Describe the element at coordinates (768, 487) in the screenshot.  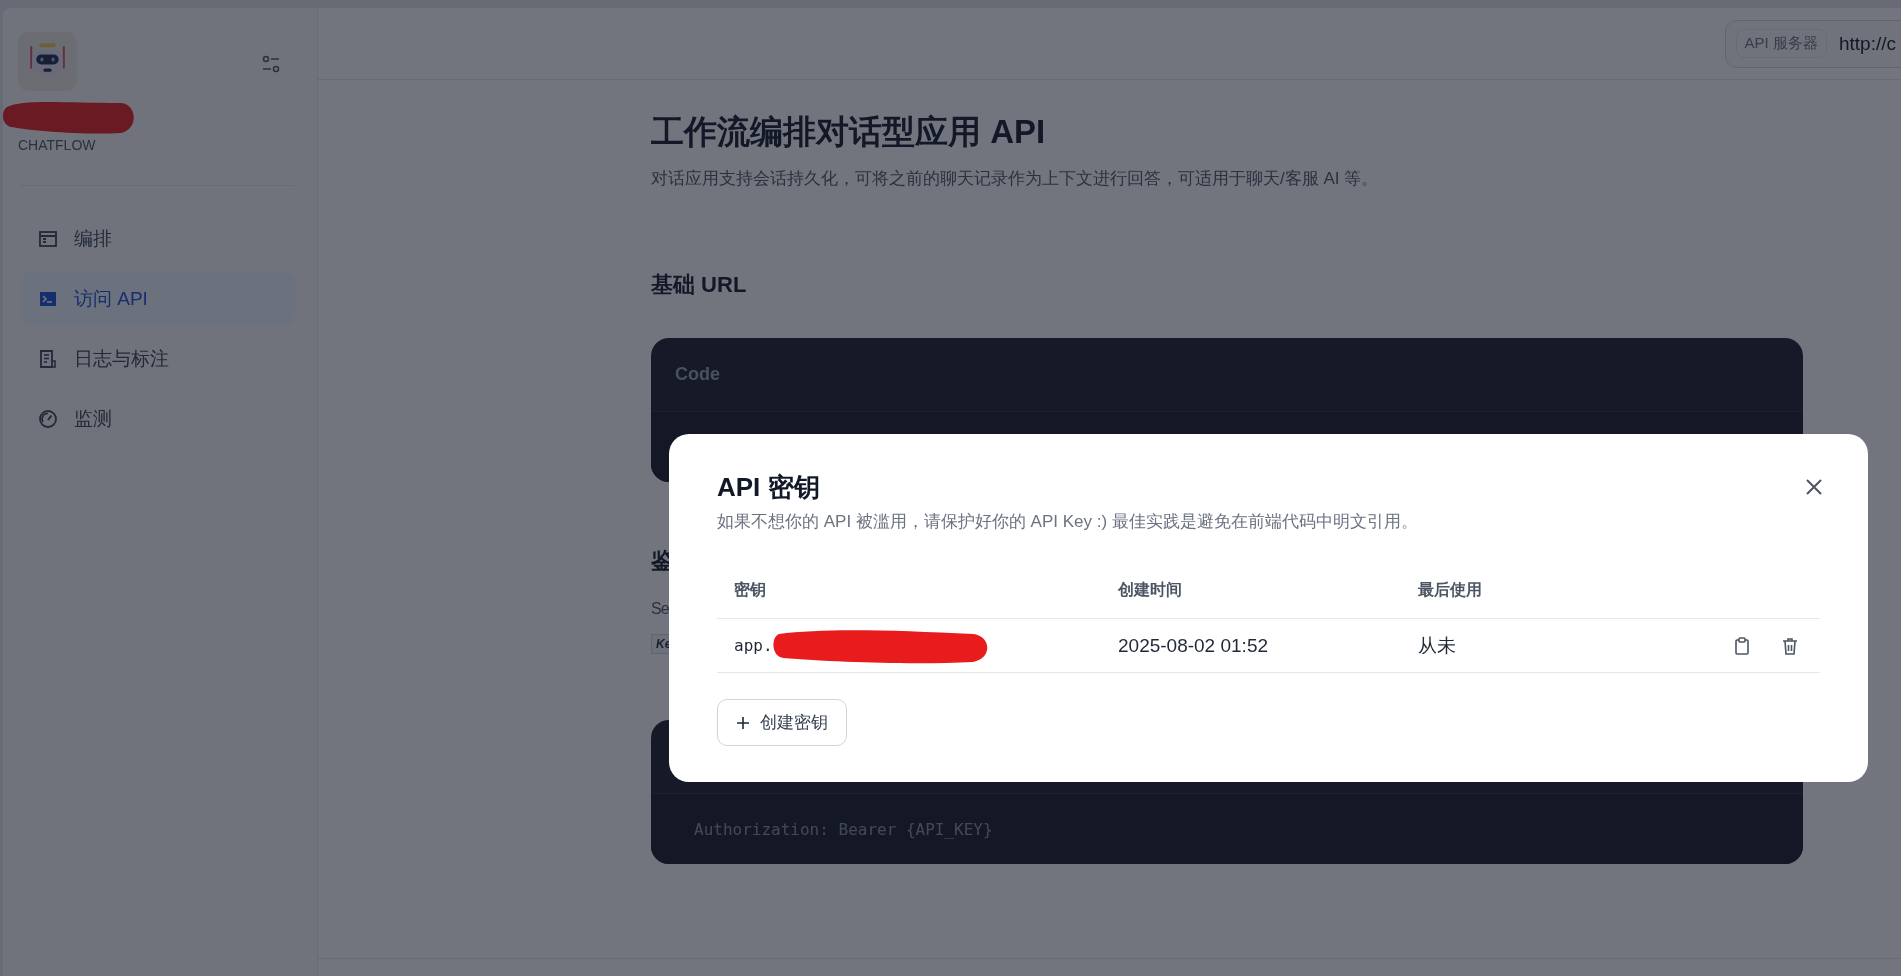
I see `dialog-title: API 密钥` at that location.